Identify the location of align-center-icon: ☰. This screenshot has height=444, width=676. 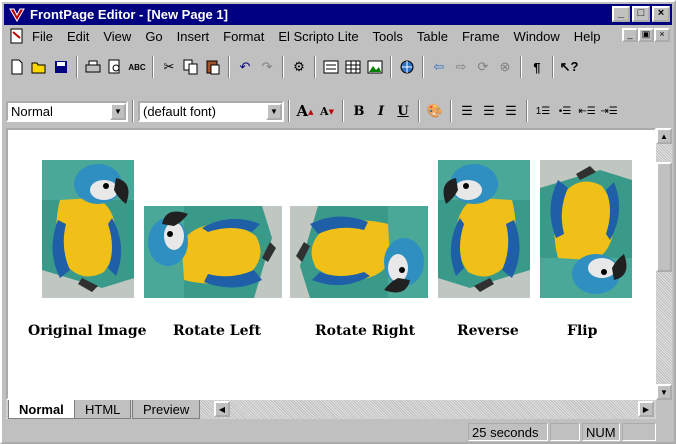
(489, 111).